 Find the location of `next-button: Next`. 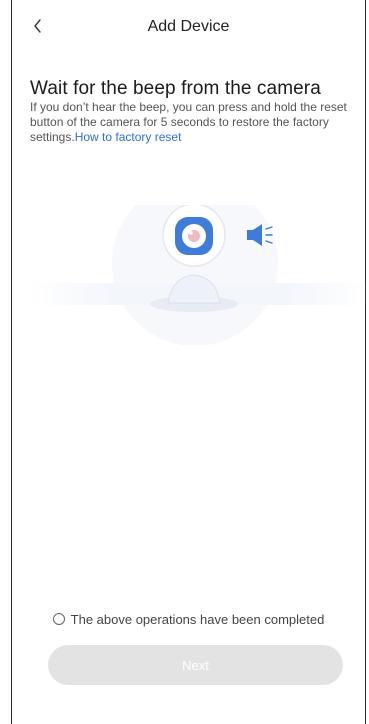

next-button: Next is located at coordinates (195, 665).